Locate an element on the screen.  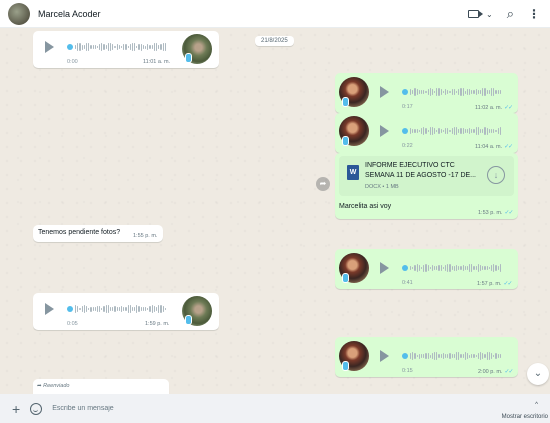
message-time: 1:53 p. m. ✓✓ is located at coordinates (496, 212).